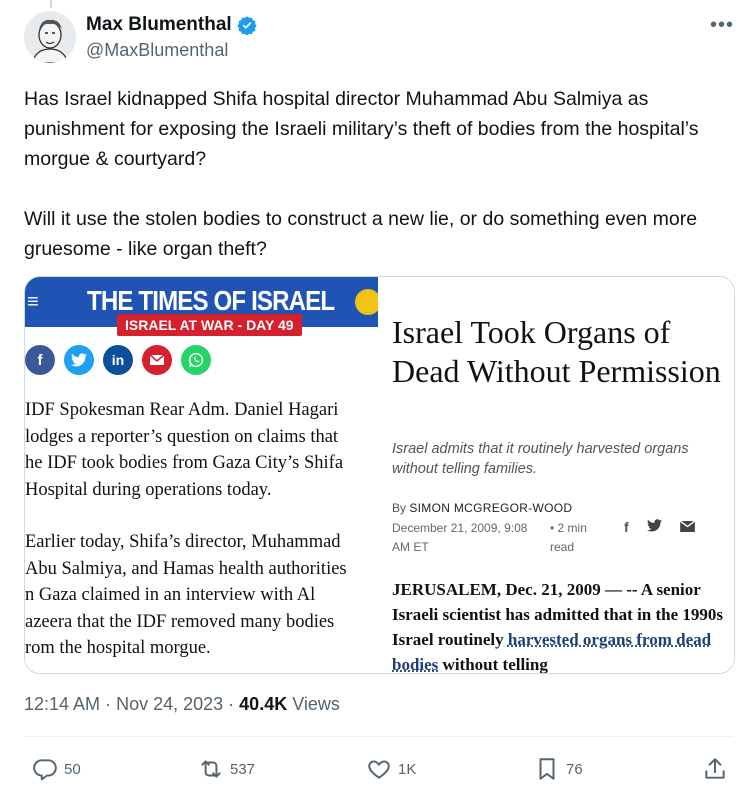  Describe the element at coordinates (226, 769) in the screenshot. I see `repost-button: 537` at that location.